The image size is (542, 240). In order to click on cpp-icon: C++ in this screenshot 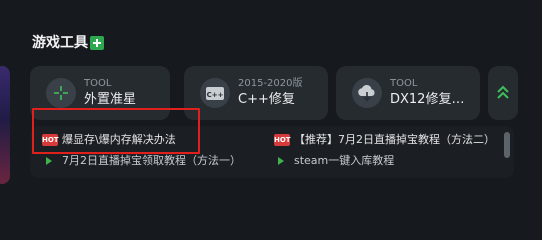, I will do `click(215, 93)`.